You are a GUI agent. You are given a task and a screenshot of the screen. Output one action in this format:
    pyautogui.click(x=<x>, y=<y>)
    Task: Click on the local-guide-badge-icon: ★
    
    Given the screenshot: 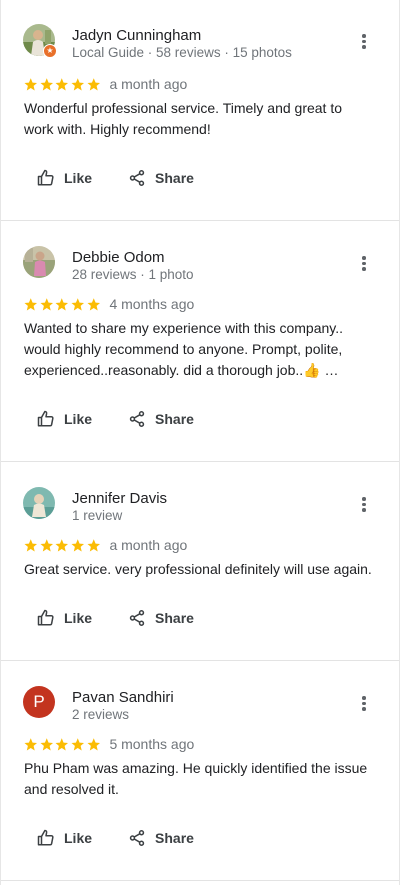 What is the action you would take?
    pyautogui.click(x=50, y=51)
    